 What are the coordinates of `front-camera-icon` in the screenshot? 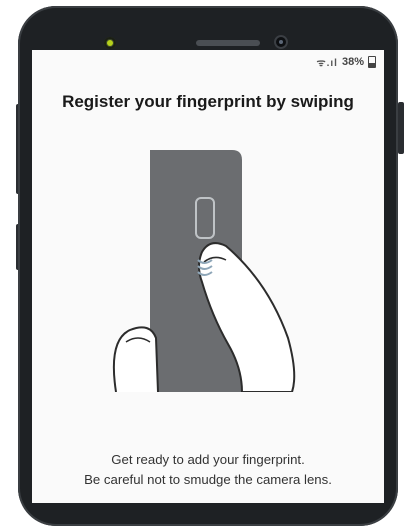 It's located at (281, 42).